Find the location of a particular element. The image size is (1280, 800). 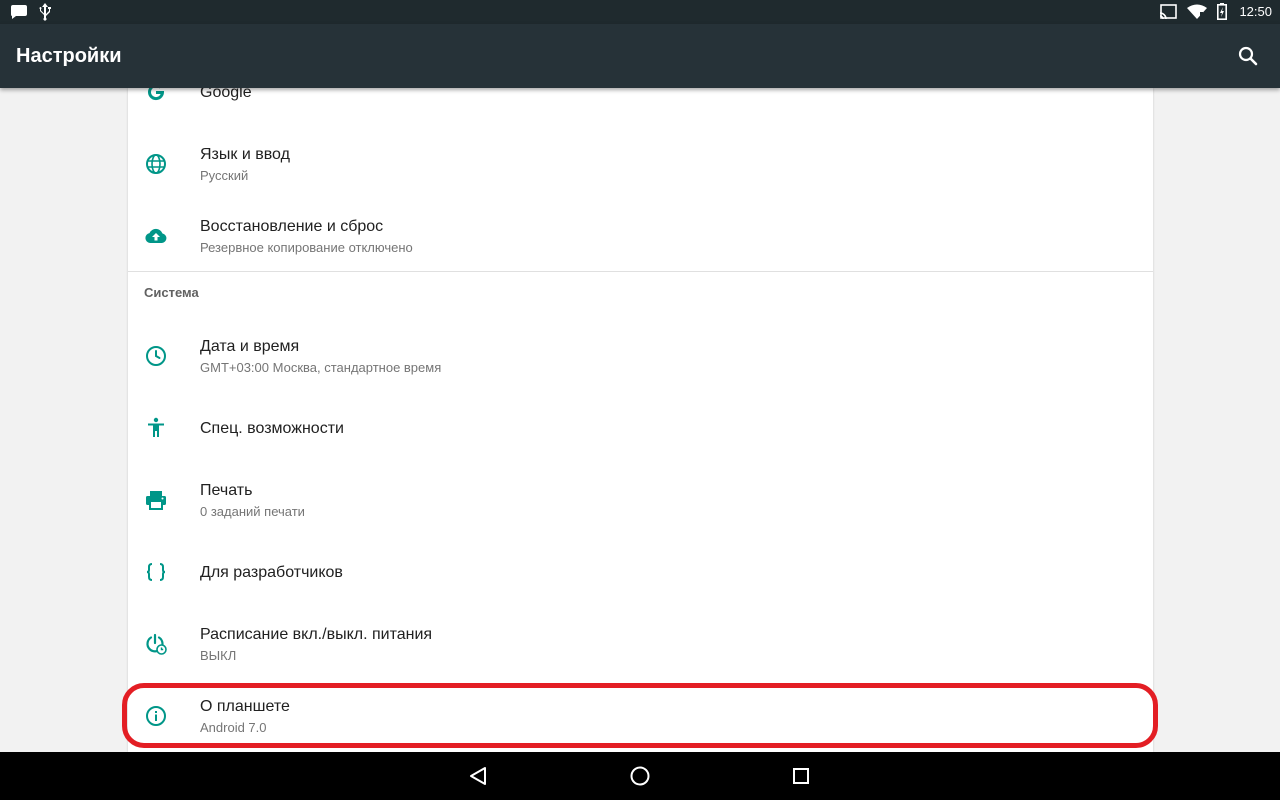

setting-title: Спец. возможности is located at coordinates (272, 428).